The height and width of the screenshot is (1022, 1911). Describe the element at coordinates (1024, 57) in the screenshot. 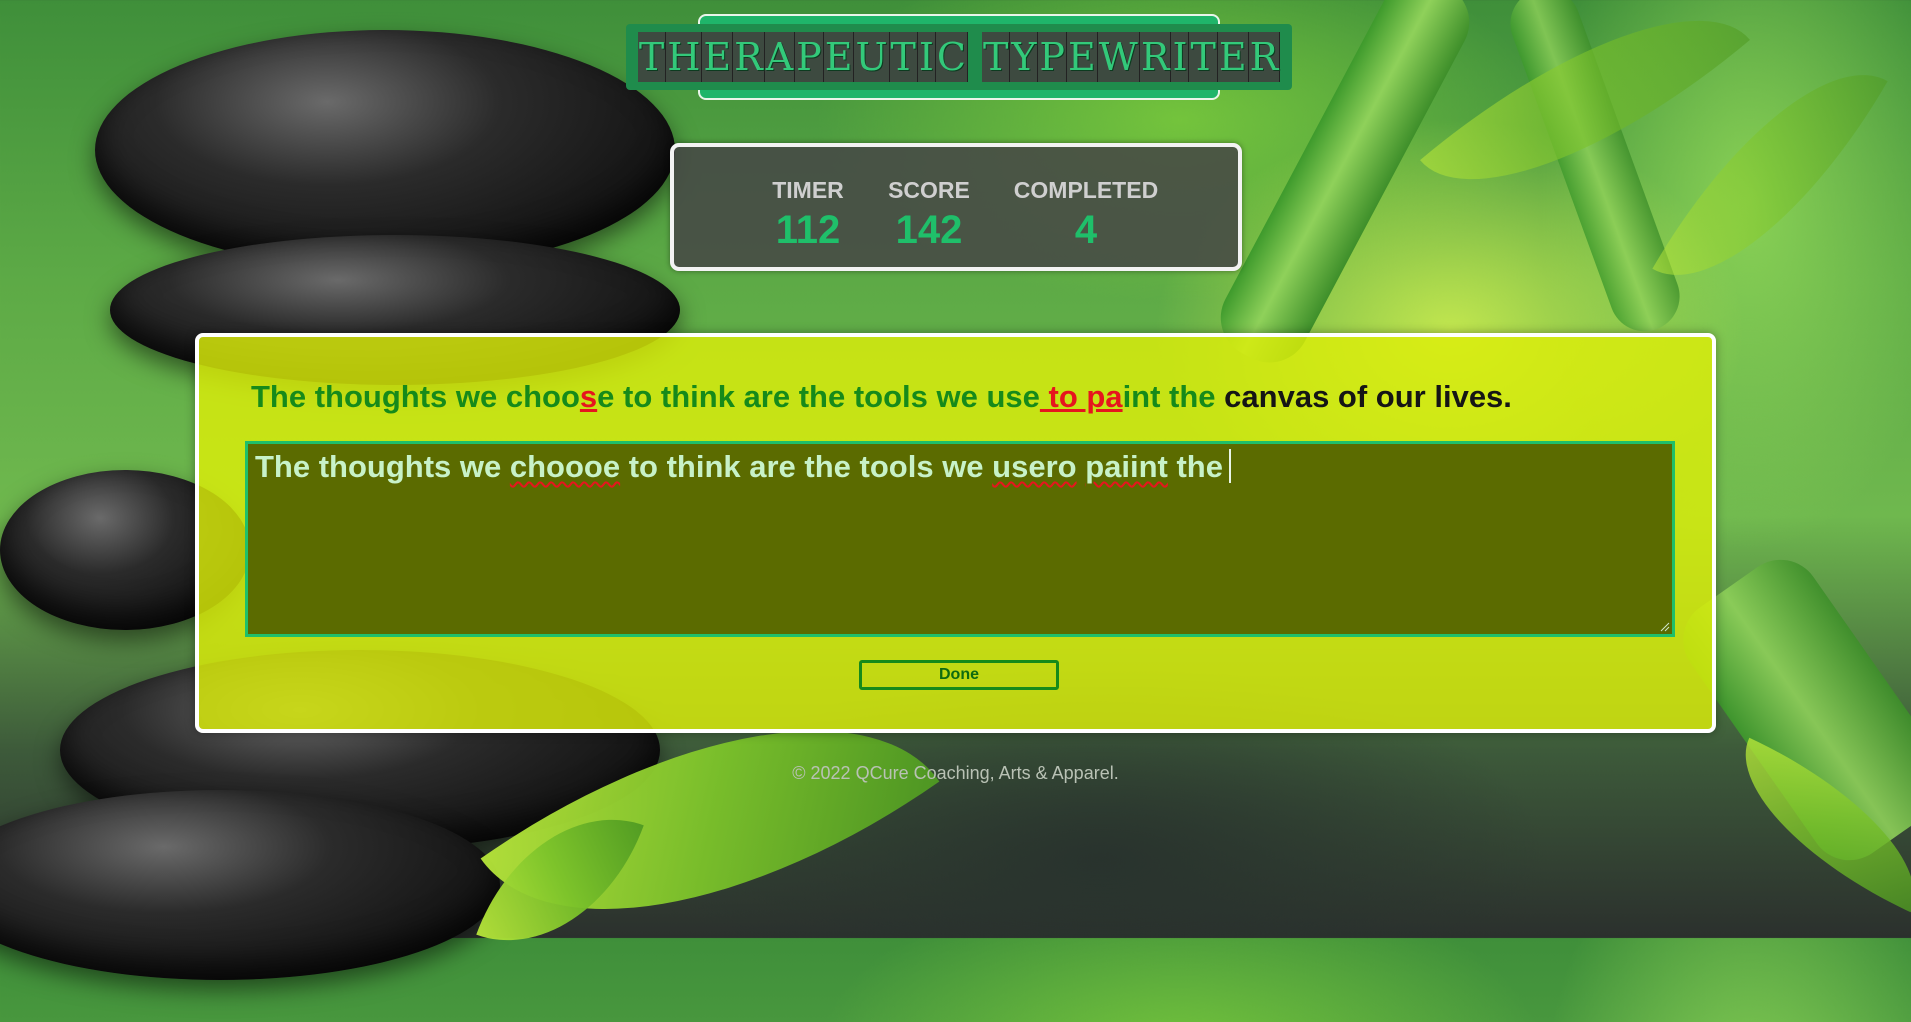

I see `logo-letter: Y` at that location.